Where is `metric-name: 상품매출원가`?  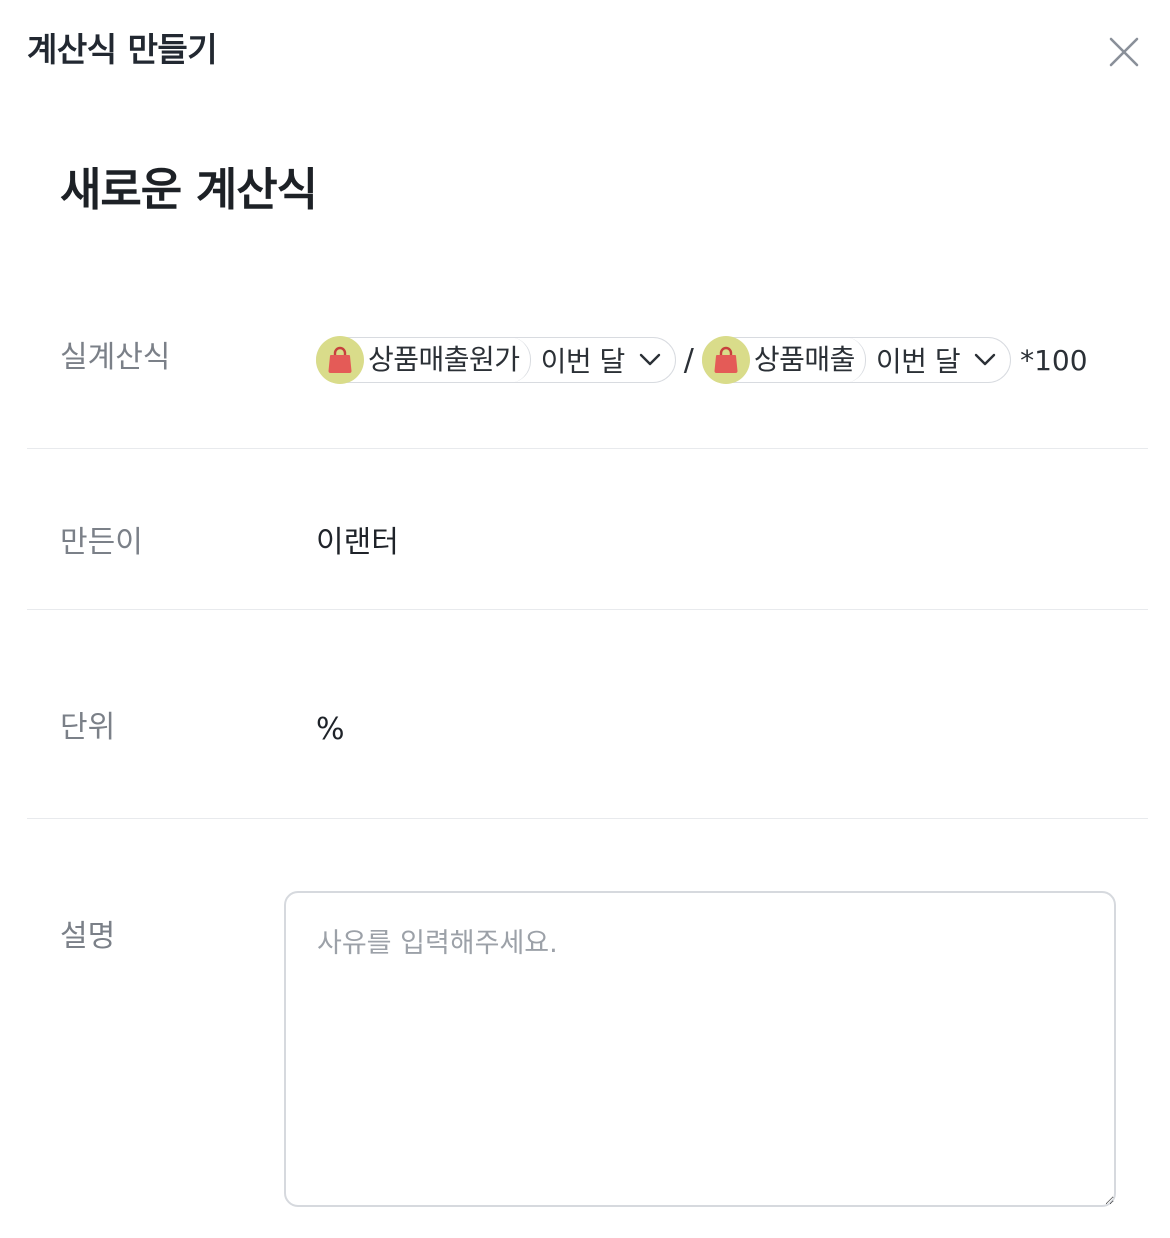 metric-name: 상품매출원가 is located at coordinates (447, 360).